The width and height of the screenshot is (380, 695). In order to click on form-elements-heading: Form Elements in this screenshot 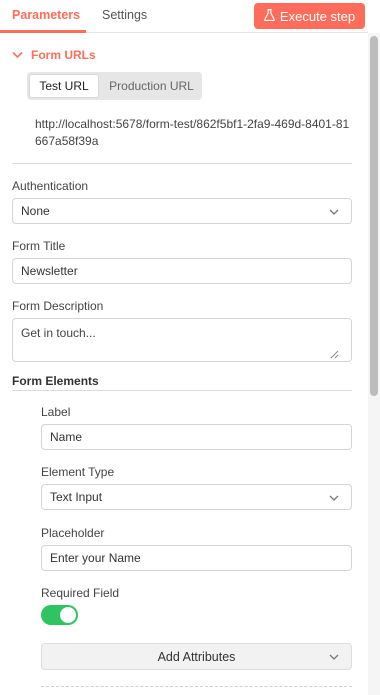, I will do `click(55, 381)`.